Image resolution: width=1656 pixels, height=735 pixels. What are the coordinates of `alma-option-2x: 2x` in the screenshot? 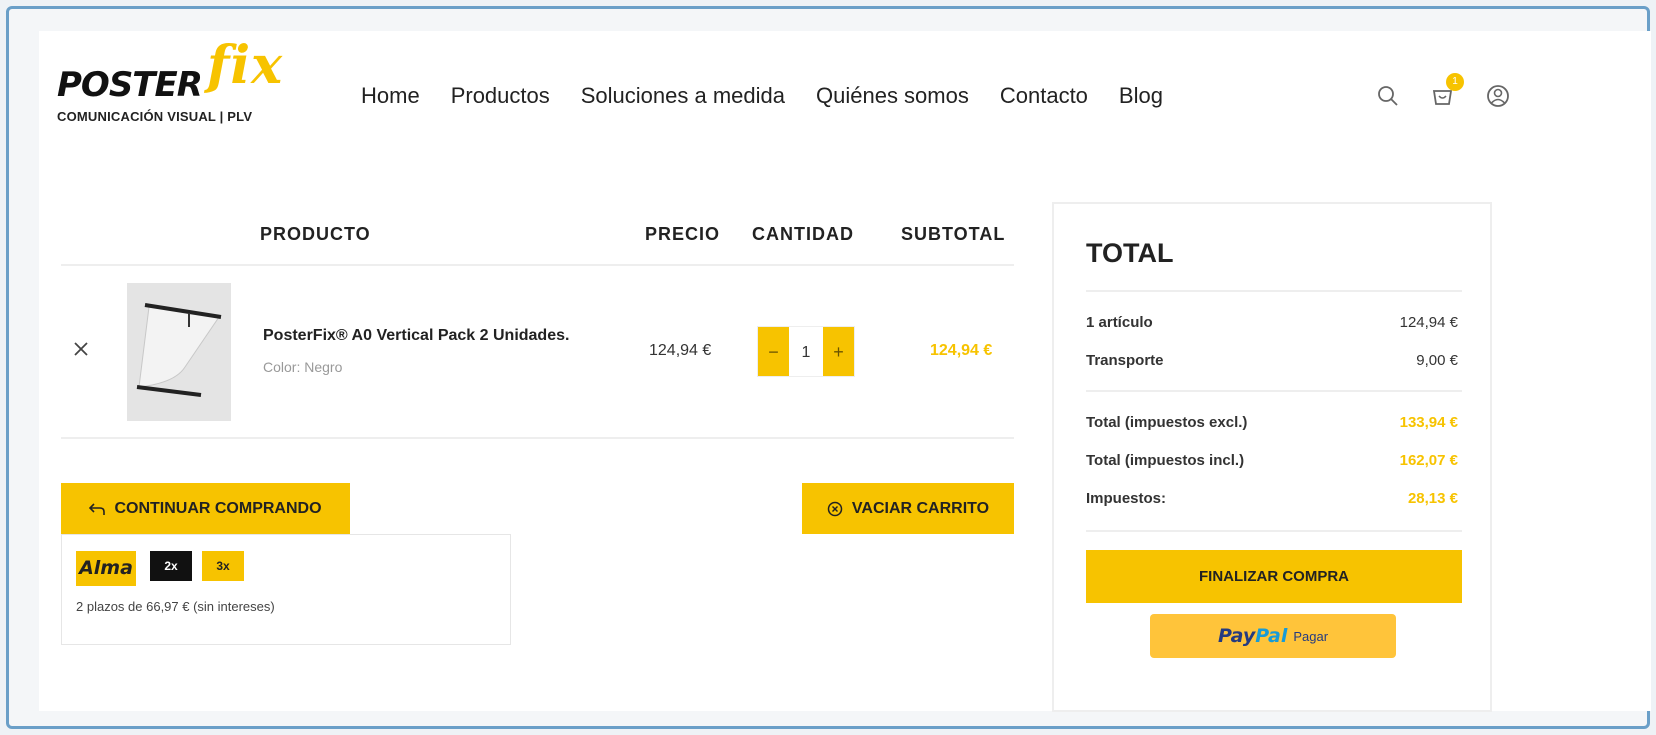 It's located at (171, 566).